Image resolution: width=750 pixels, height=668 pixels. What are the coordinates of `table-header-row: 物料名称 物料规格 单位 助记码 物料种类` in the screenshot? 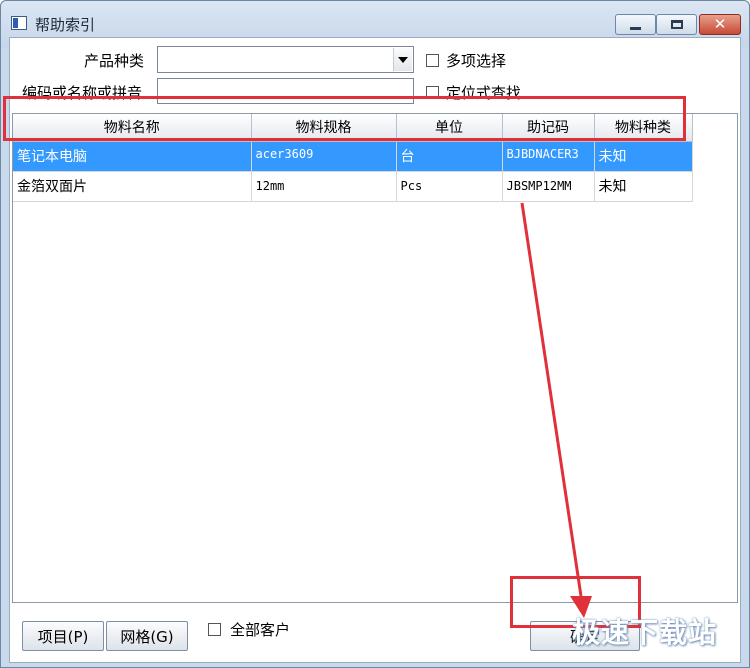 It's located at (353, 128).